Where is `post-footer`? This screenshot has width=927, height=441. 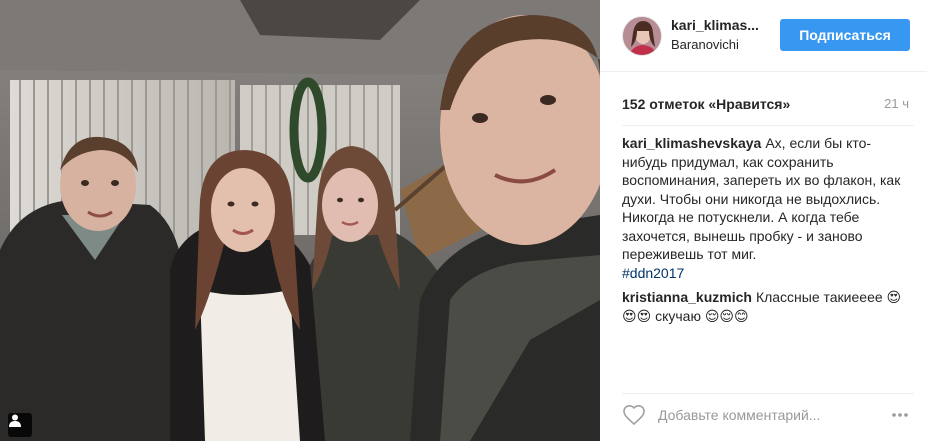
post-footer is located at coordinates (768, 413).